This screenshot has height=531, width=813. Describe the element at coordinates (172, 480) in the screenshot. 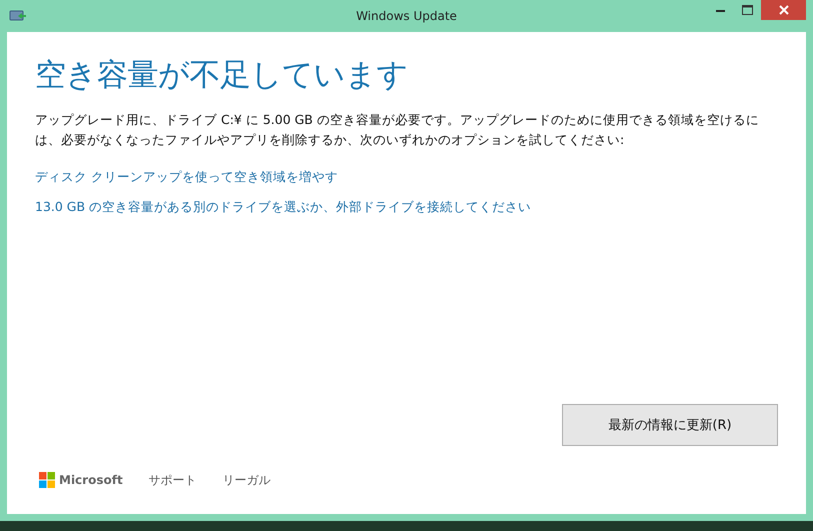

I see `footer-link: サポート` at that location.